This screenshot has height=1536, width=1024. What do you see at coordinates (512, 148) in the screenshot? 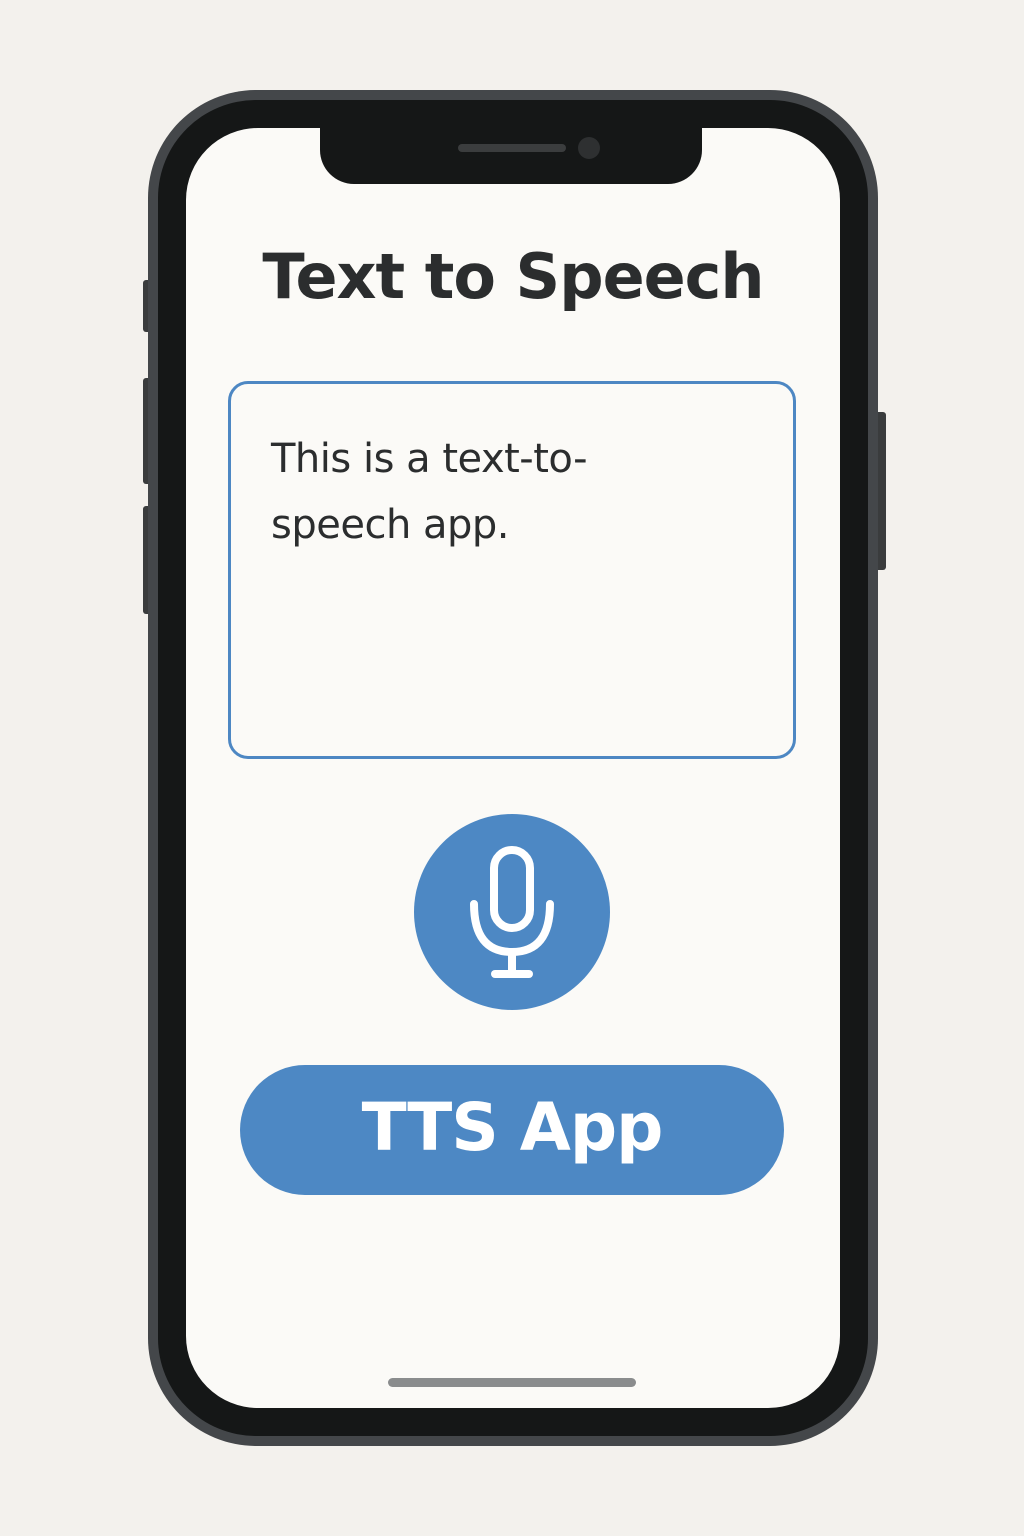
I see `earpiece-speaker` at bounding box center [512, 148].